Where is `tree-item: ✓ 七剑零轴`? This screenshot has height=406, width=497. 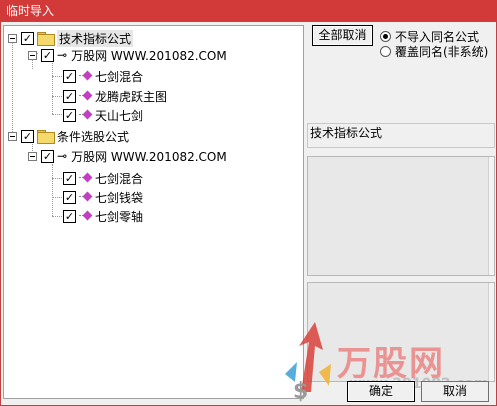 tree-item: ✓ 七剑零轴 is located at coordinates (103, 216).